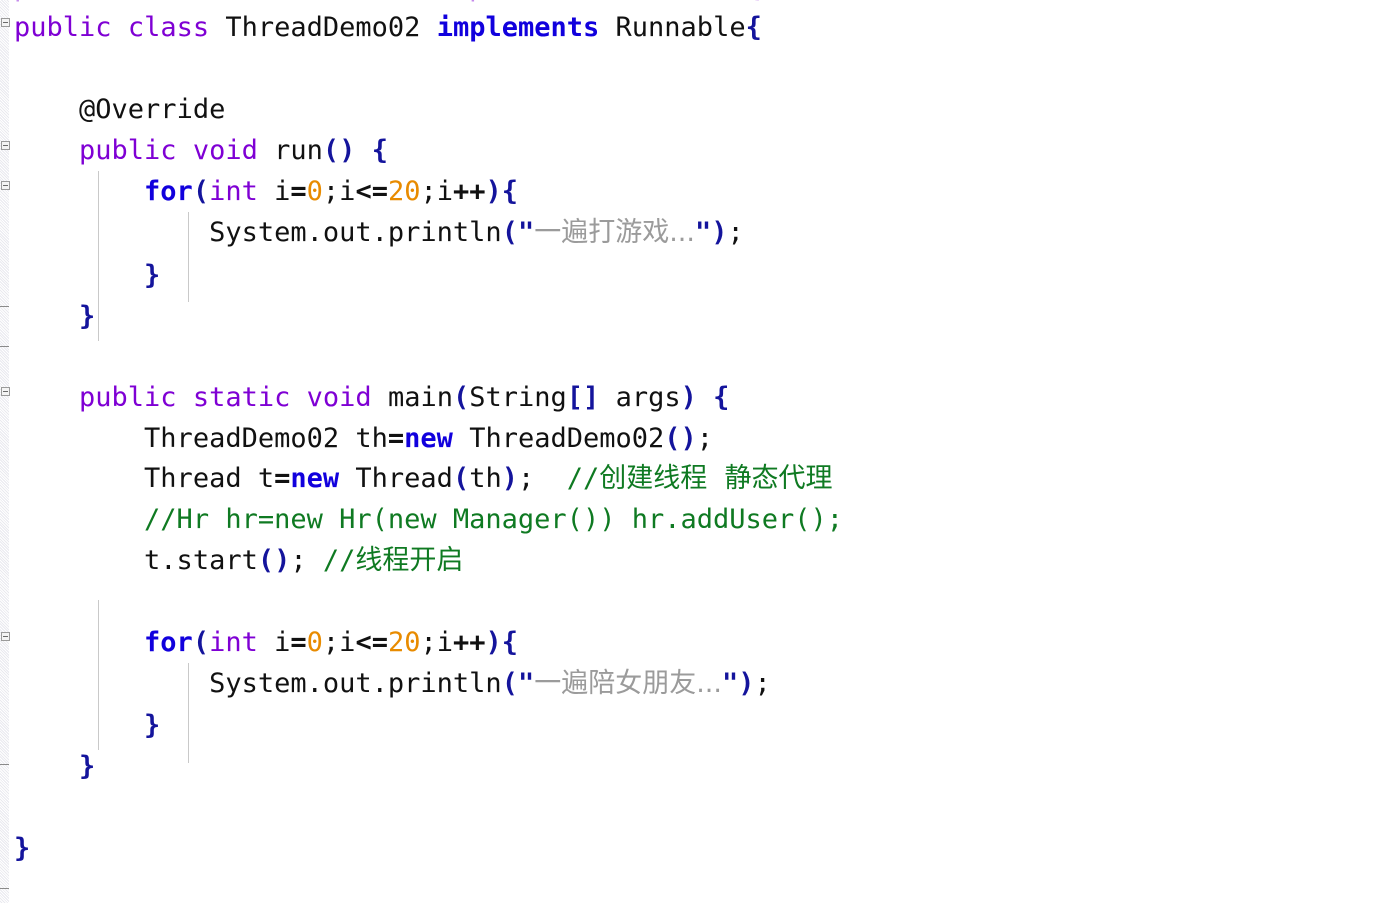 The width and height of the screenshot is (1394, 903). Describe the element at coordinates (87, 316) in the screenshot. I see `line-close-run-method-token-1: }` at that location.